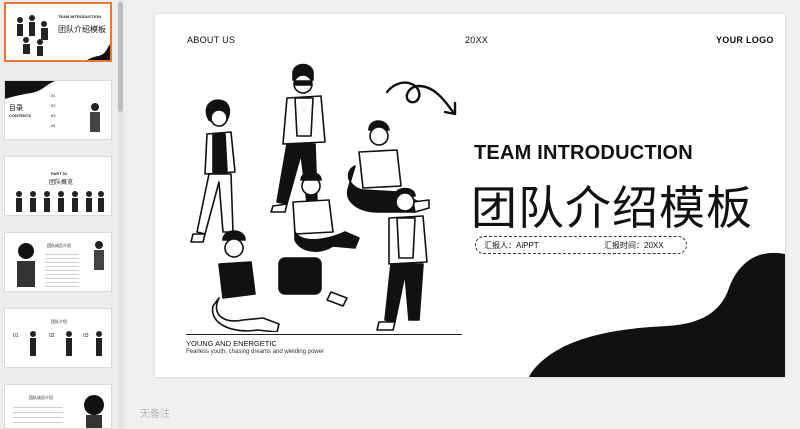 Image resolution: width=800 pixels, height=429 pixels. Describe the element at coordinates (477, 40) in the screenshot. I see `header-year: 20XX` at that location.